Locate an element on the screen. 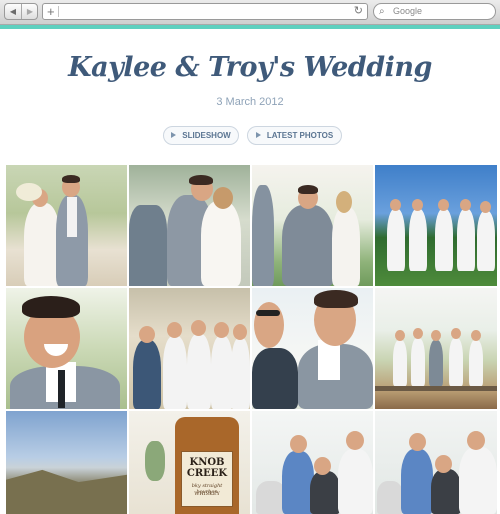 The width and height of the screenshot is (500, 514). back-button: ◀ is located at coordinates (13, 11).